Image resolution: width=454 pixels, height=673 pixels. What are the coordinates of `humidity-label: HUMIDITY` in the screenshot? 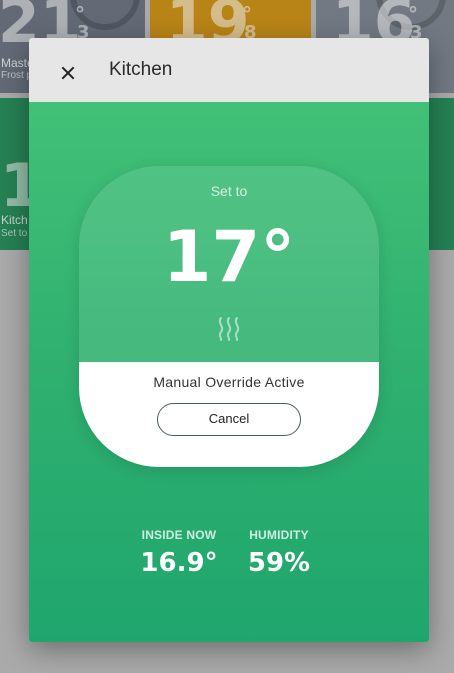 It's located at (279, 535).